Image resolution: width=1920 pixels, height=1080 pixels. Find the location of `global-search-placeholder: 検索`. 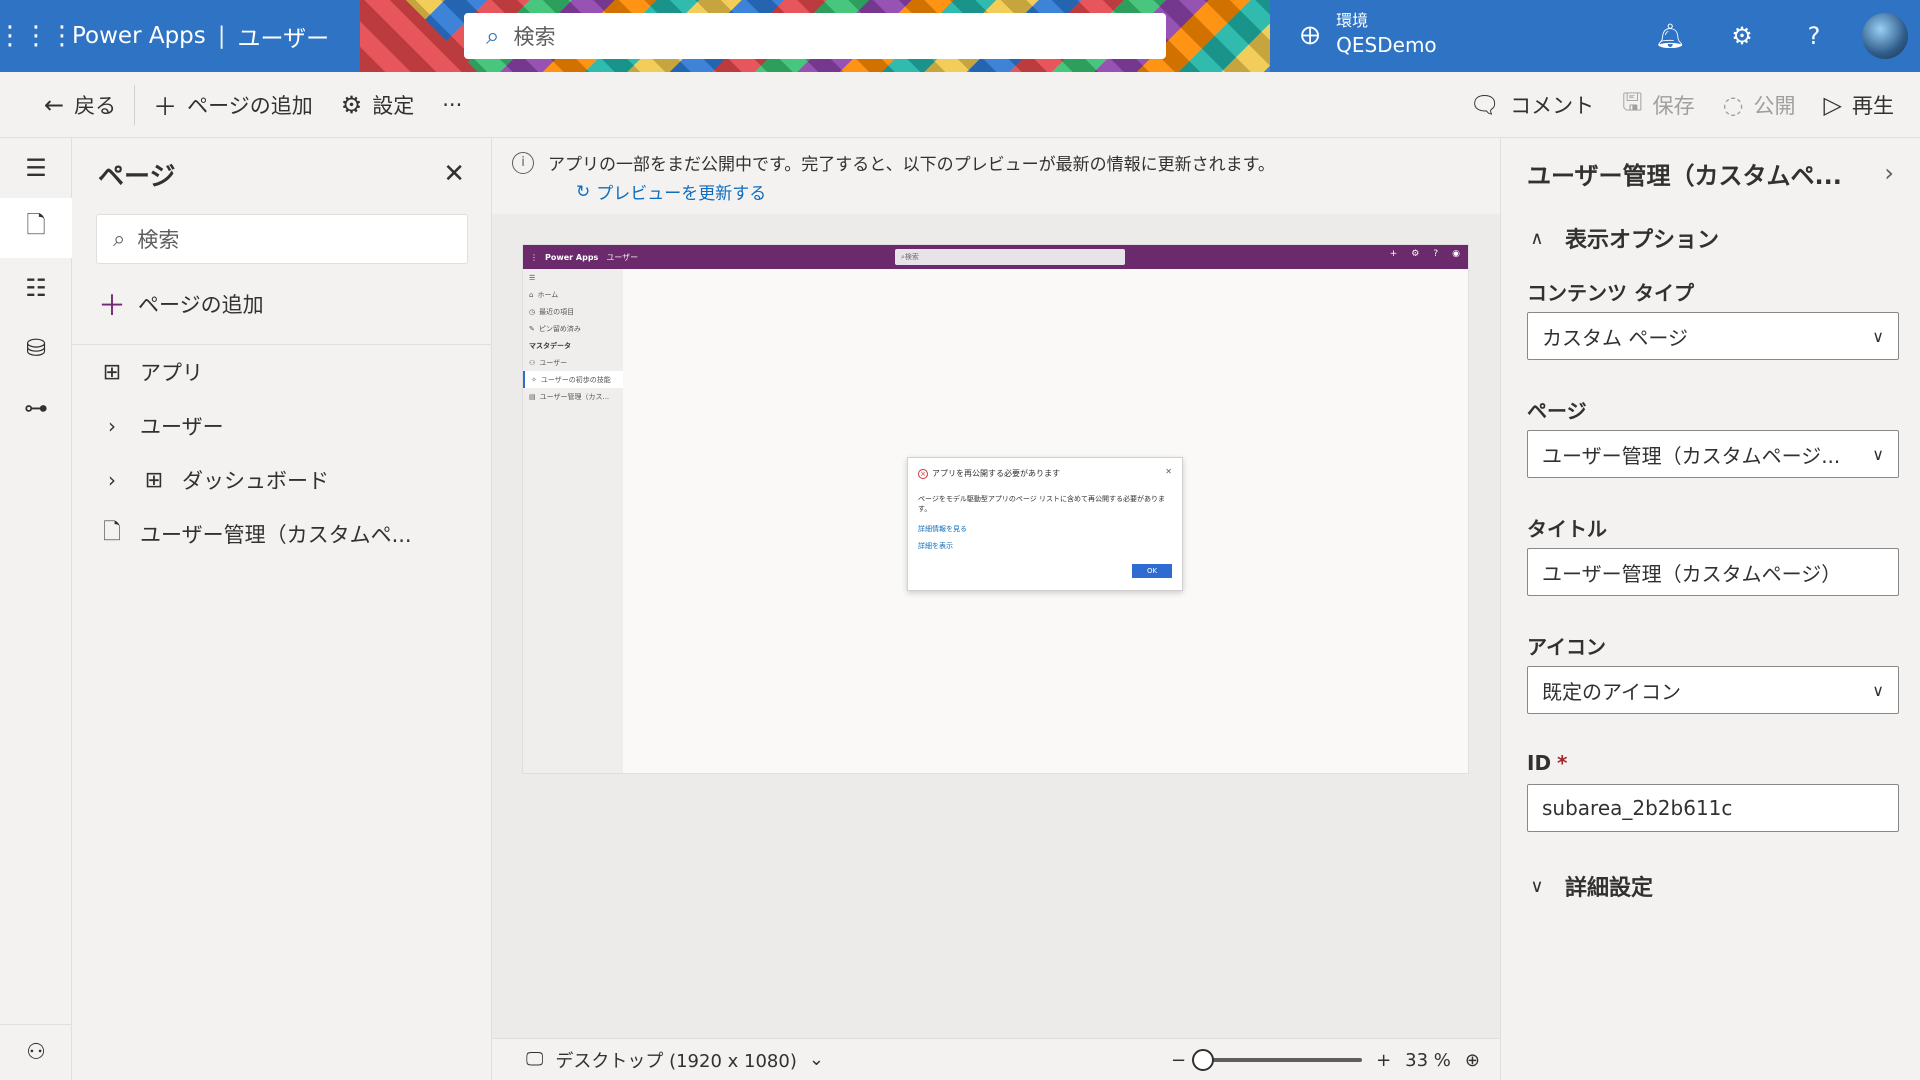

global-search-placeholder: 検索 is located at coordinates (534, 37).